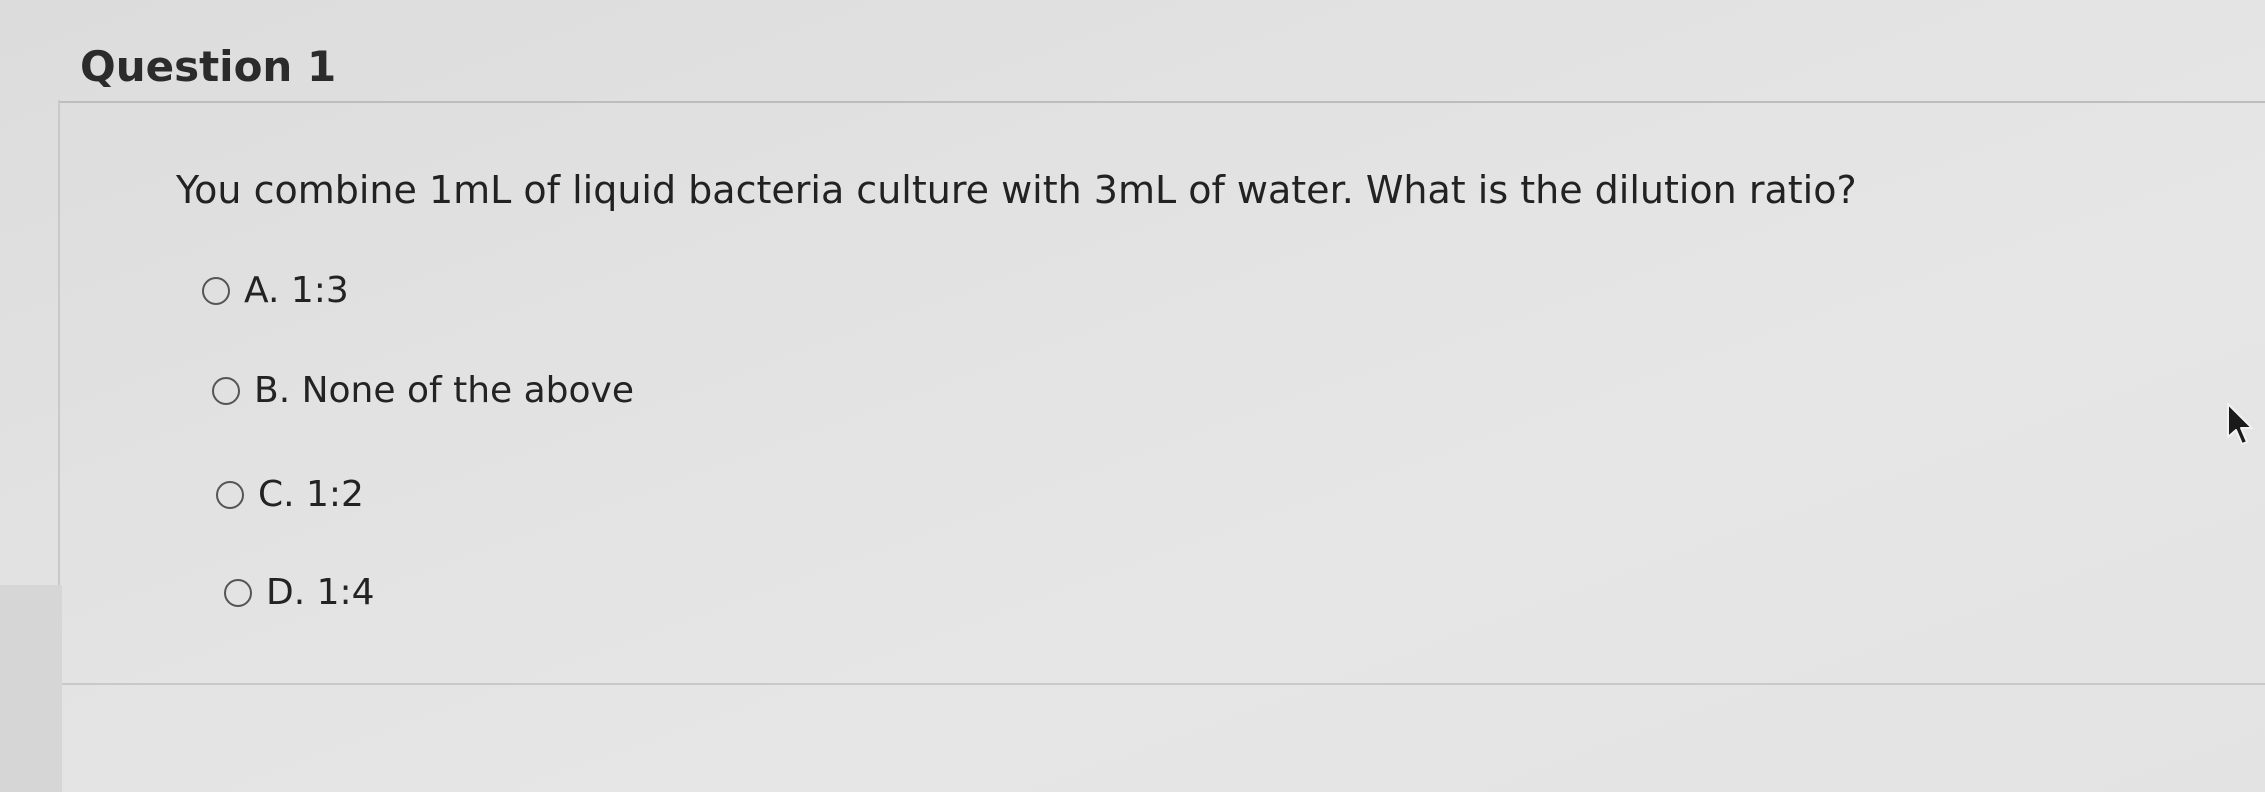 Image resolution: width=2265 pixels, height=792 pixels. What do you see at coordinates (1162, 102) in the screenshot?
I see `title-divider` at bounding box center [1162, 102].